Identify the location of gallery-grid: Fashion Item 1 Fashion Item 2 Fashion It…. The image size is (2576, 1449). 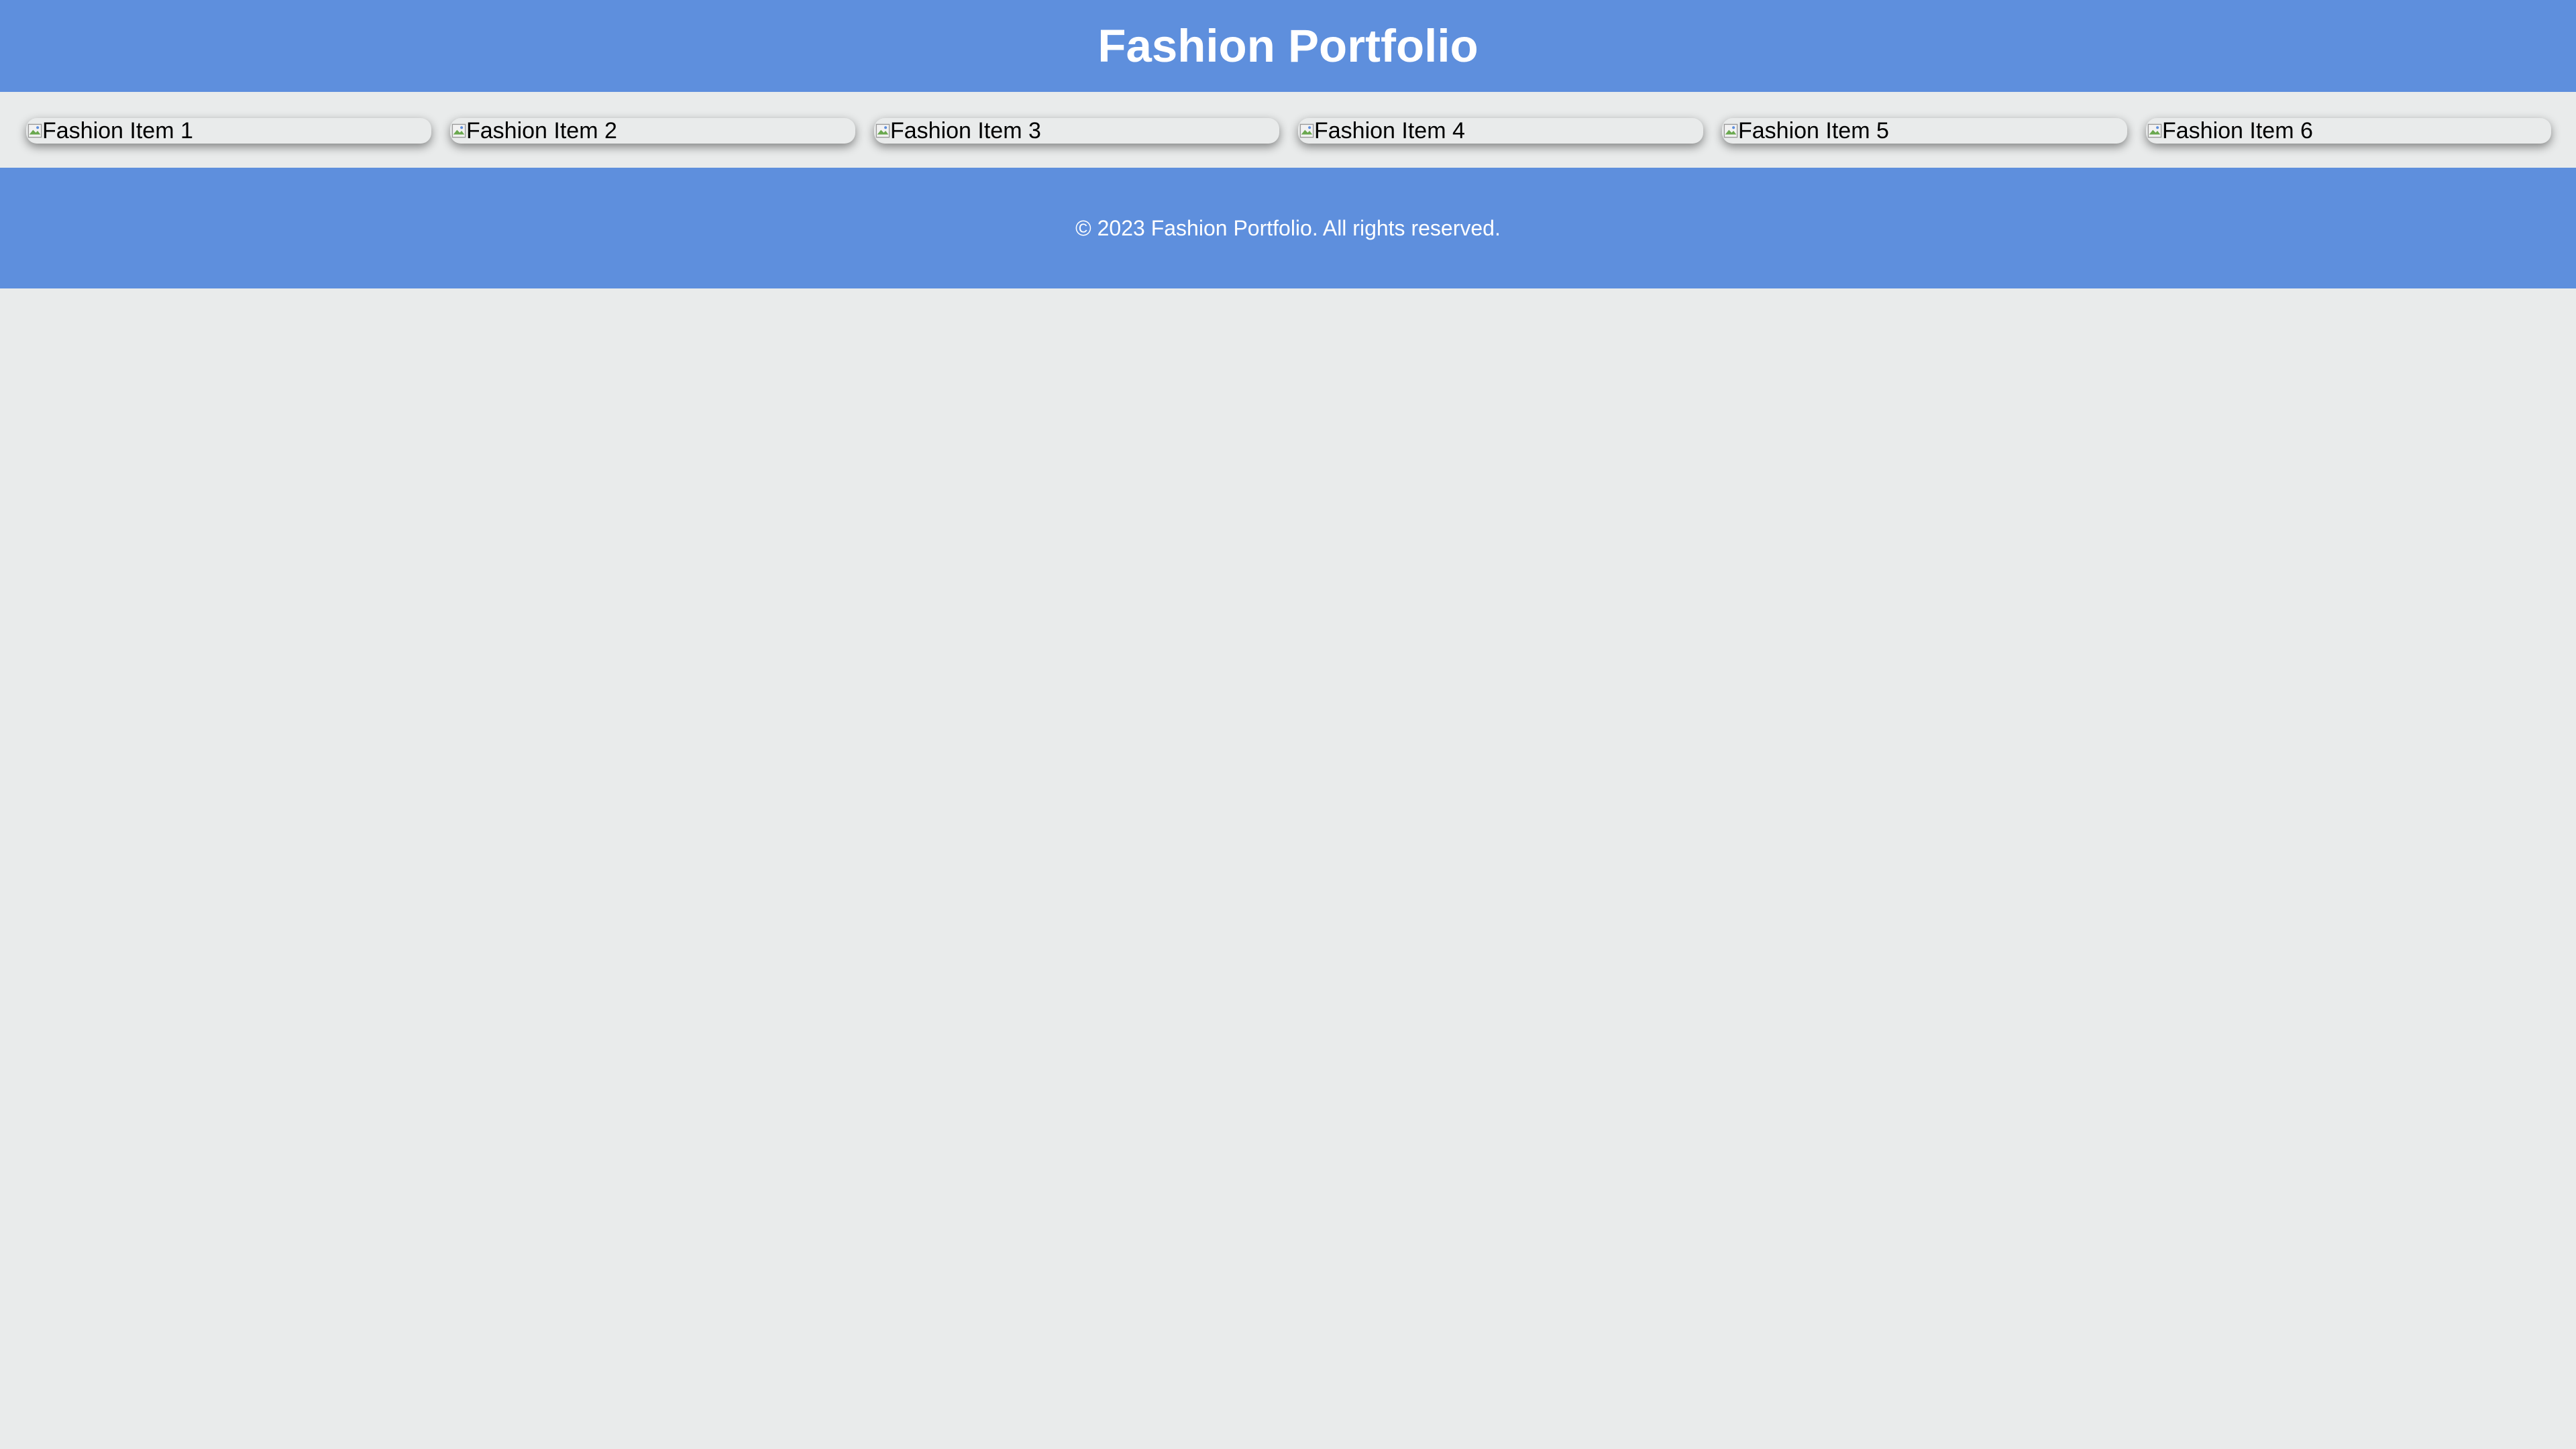
(1288, 130).